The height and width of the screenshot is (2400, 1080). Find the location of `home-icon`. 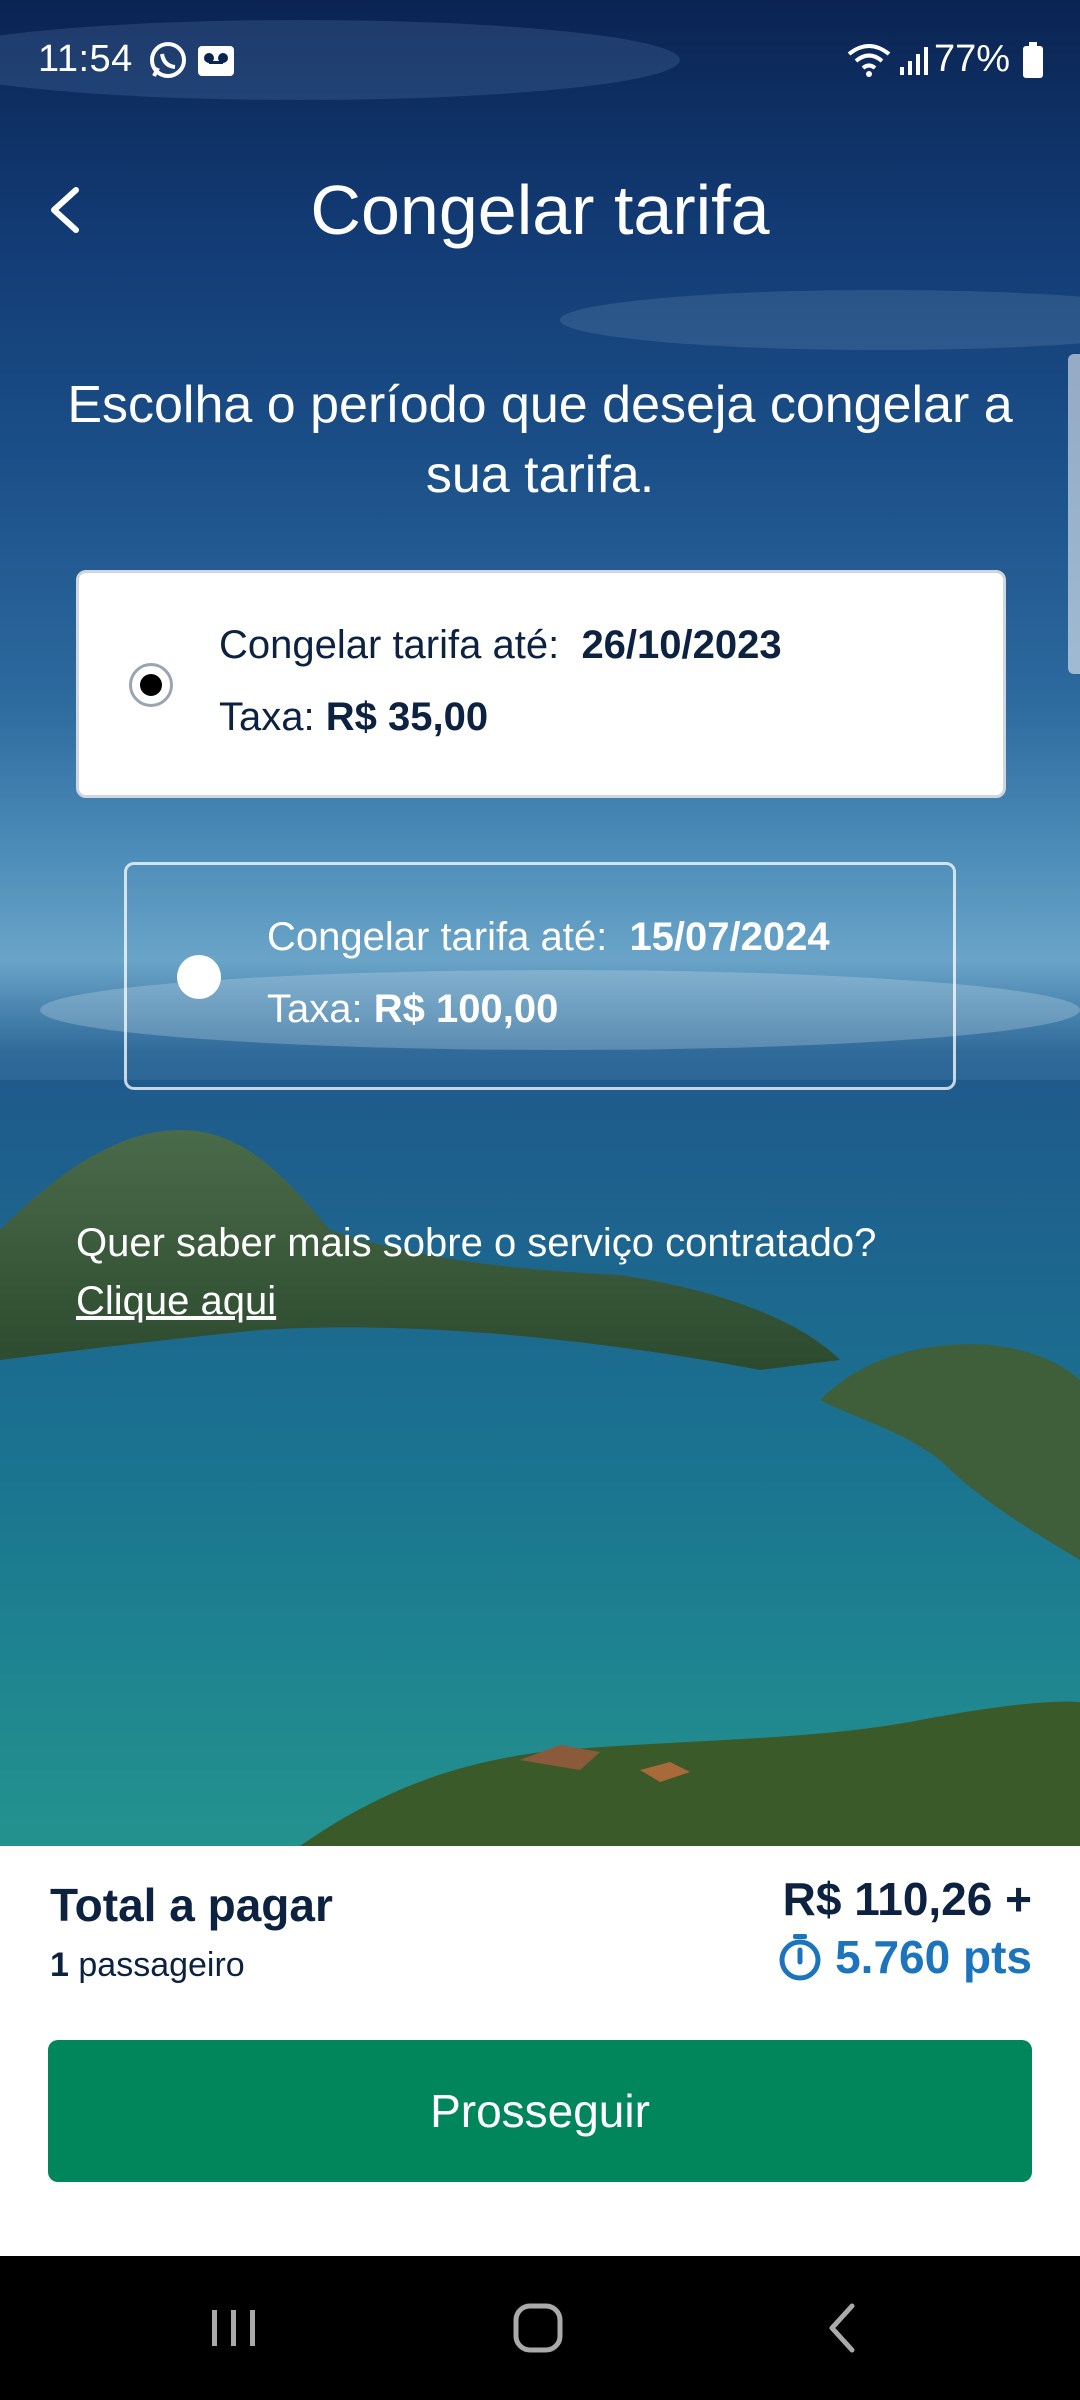

home-icon is located at coordinates (538, 2328).